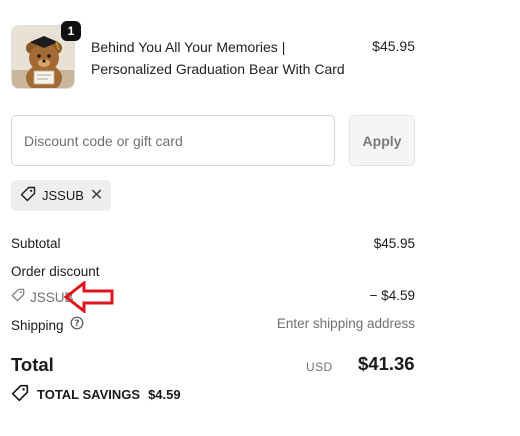 This screenshot has height=436, width=520. Describe the element at coordinates (382, 140) in the screenshot. I see `apply-discount-button: Apply` at that location.